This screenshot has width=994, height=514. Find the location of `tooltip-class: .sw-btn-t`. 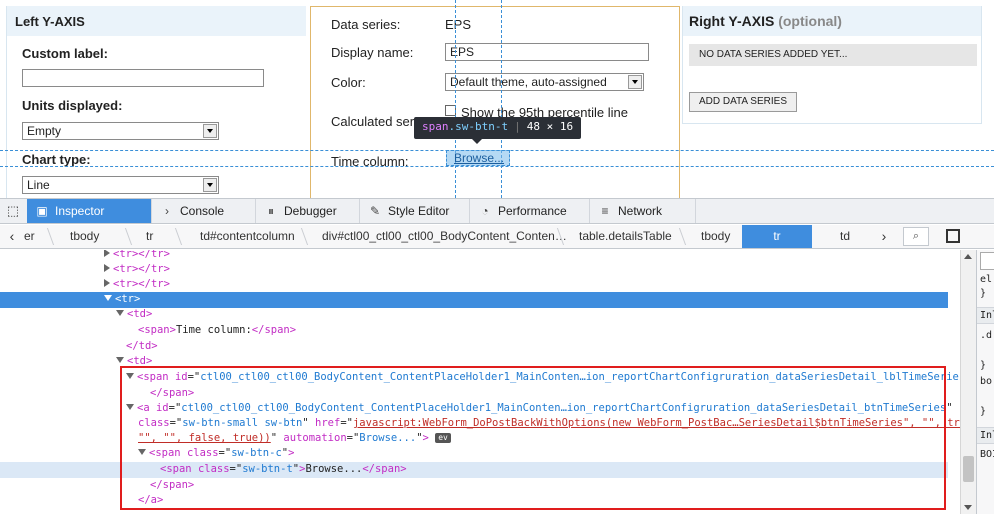

tooltip-class: .sw-btn-t is located at coordinates (478, 126).